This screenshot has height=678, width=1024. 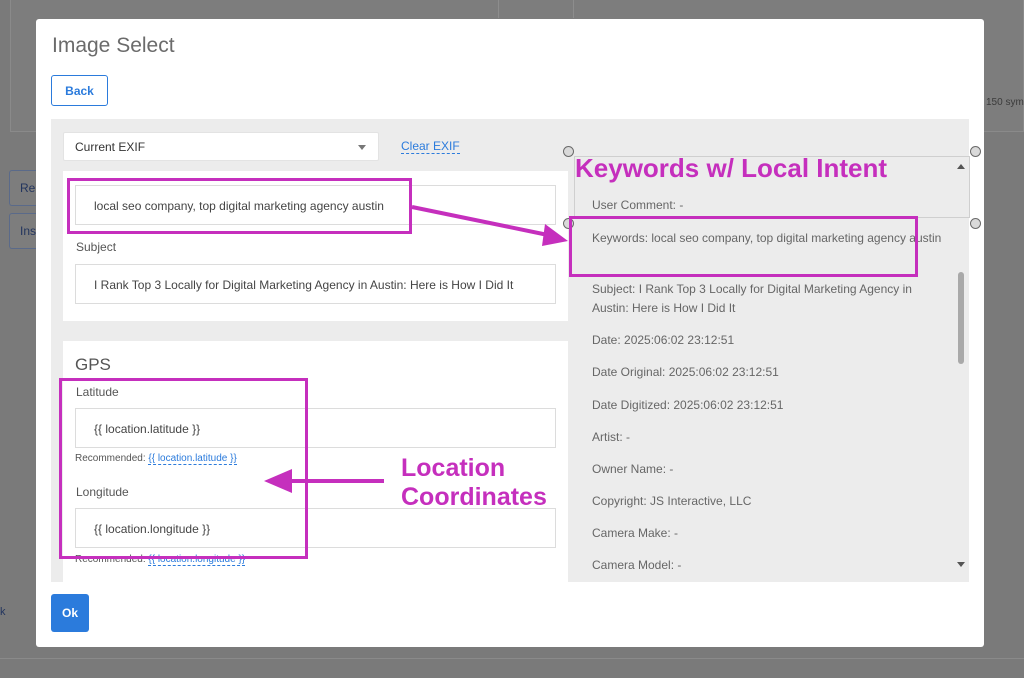 What do you see at coordinates (555, 235) in the screenshot?
I see `keywords-arrow-head` at bounding box center [555, 235].